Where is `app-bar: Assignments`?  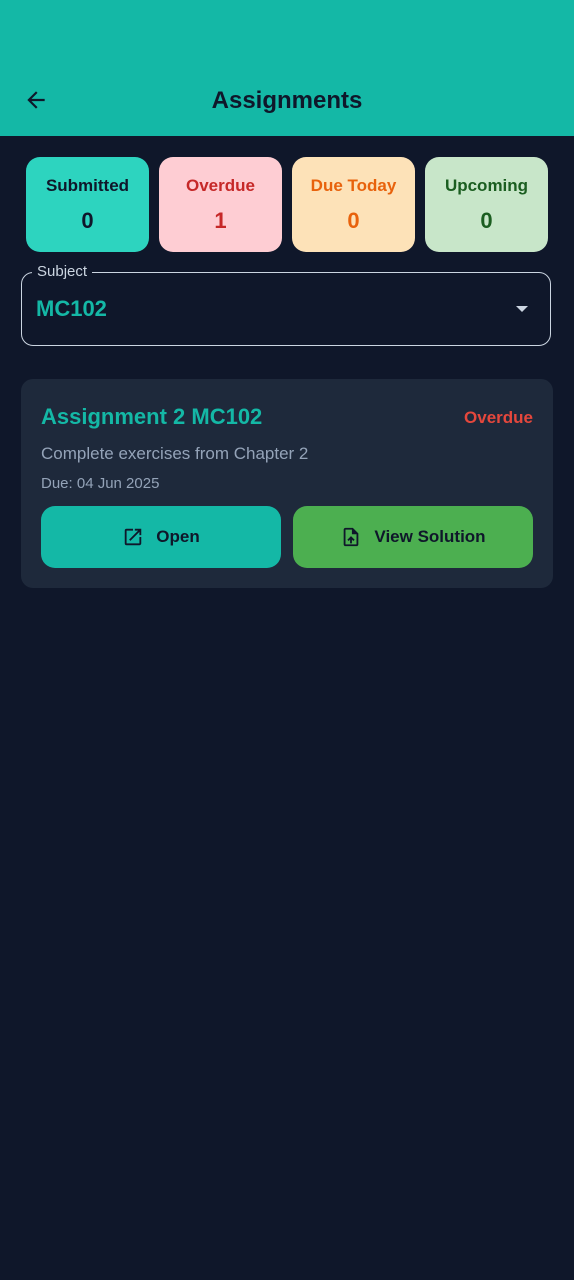
app-bar: Assignments is located at coordinates (287, 68).